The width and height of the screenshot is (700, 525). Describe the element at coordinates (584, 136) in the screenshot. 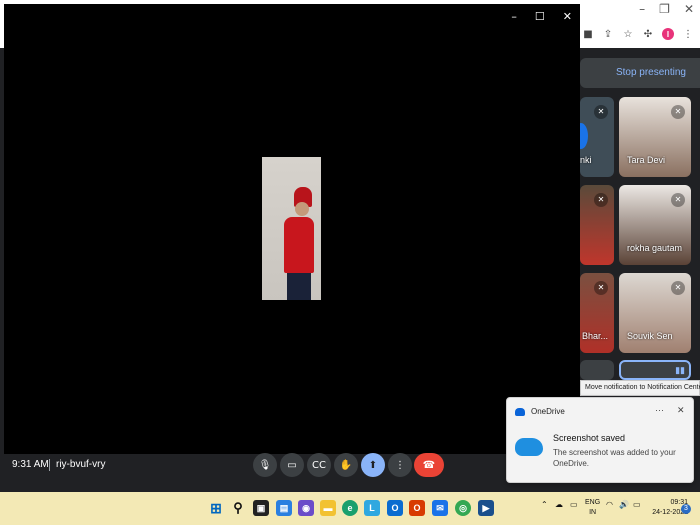

I see `avatar` at that location.